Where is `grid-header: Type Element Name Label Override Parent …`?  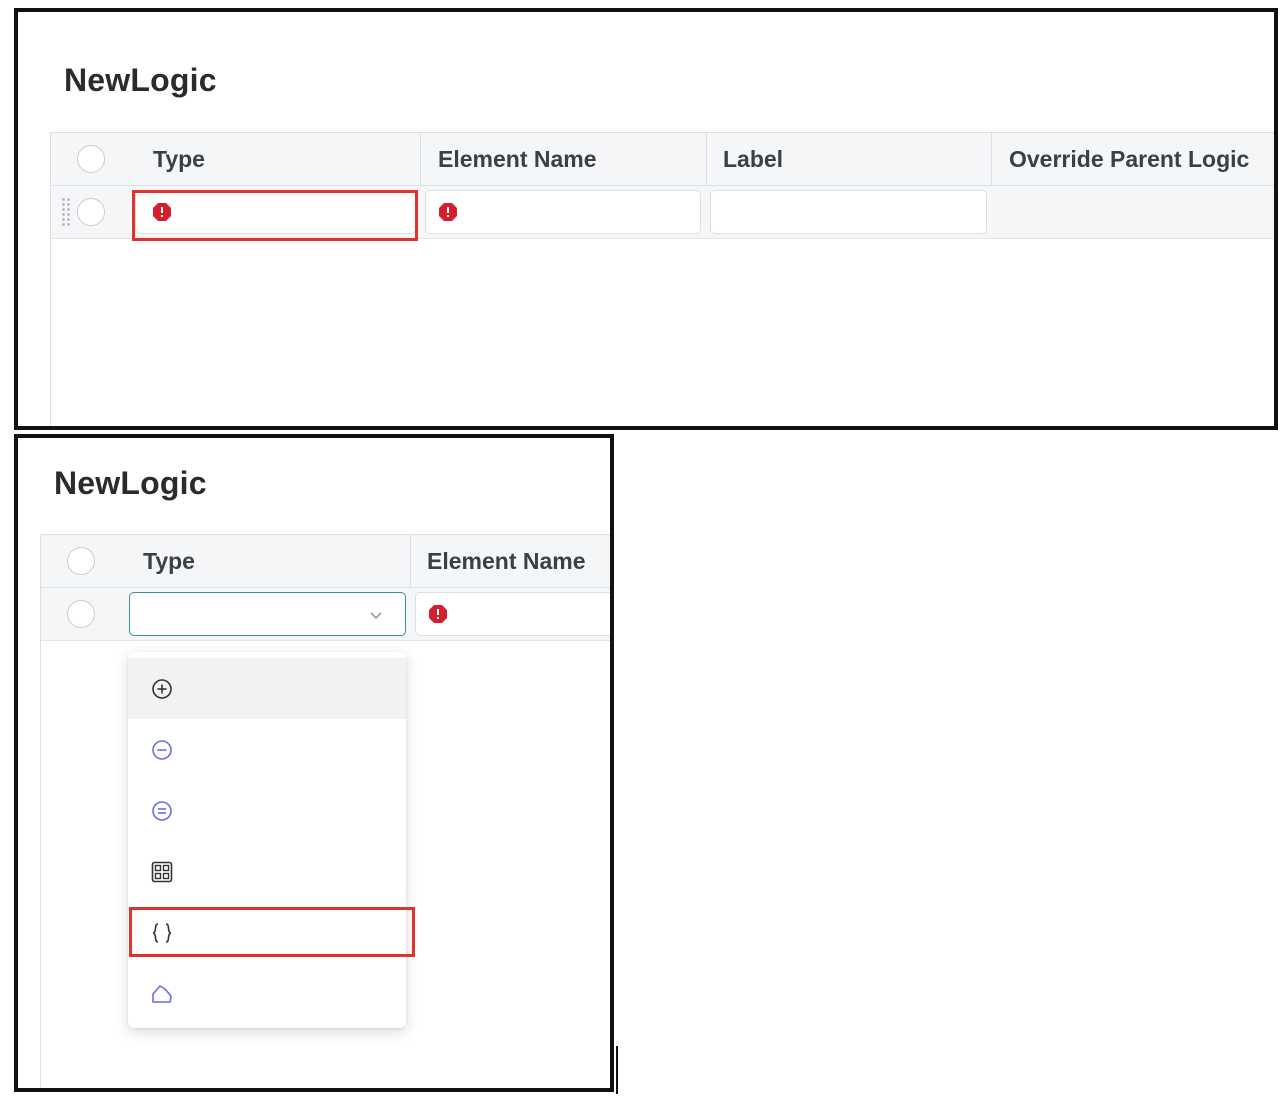
grid-header: Type Element Name Label Override Parent … is located at coordinates (662, 159).